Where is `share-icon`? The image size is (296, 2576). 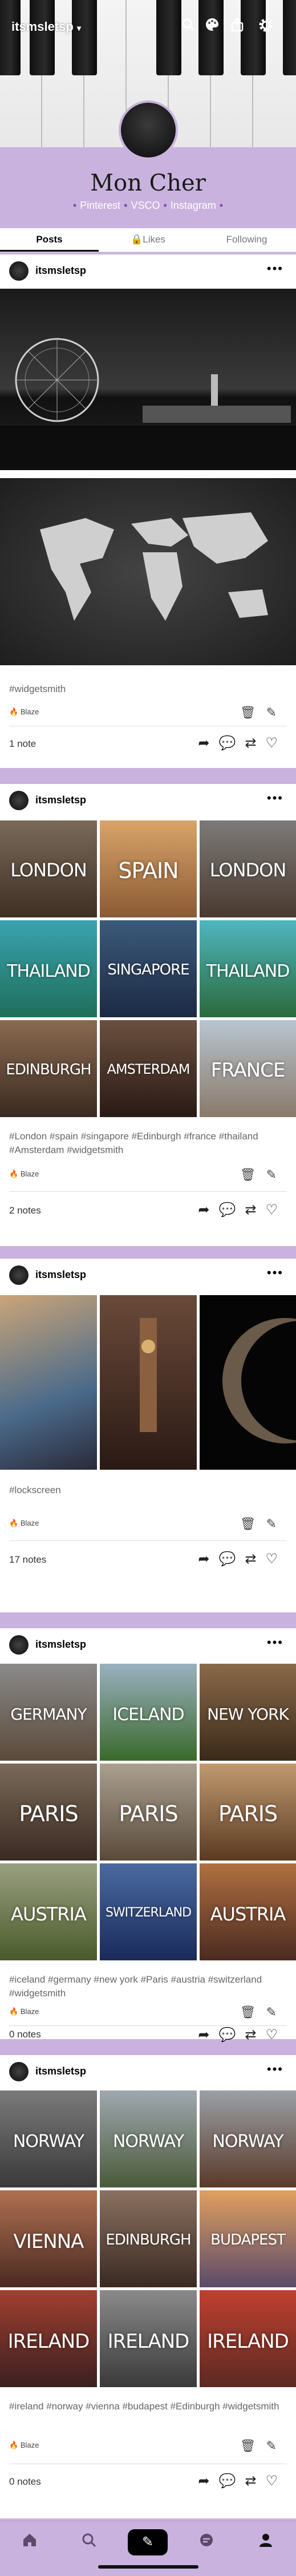
share-icon is located at coordinates (237, 27).